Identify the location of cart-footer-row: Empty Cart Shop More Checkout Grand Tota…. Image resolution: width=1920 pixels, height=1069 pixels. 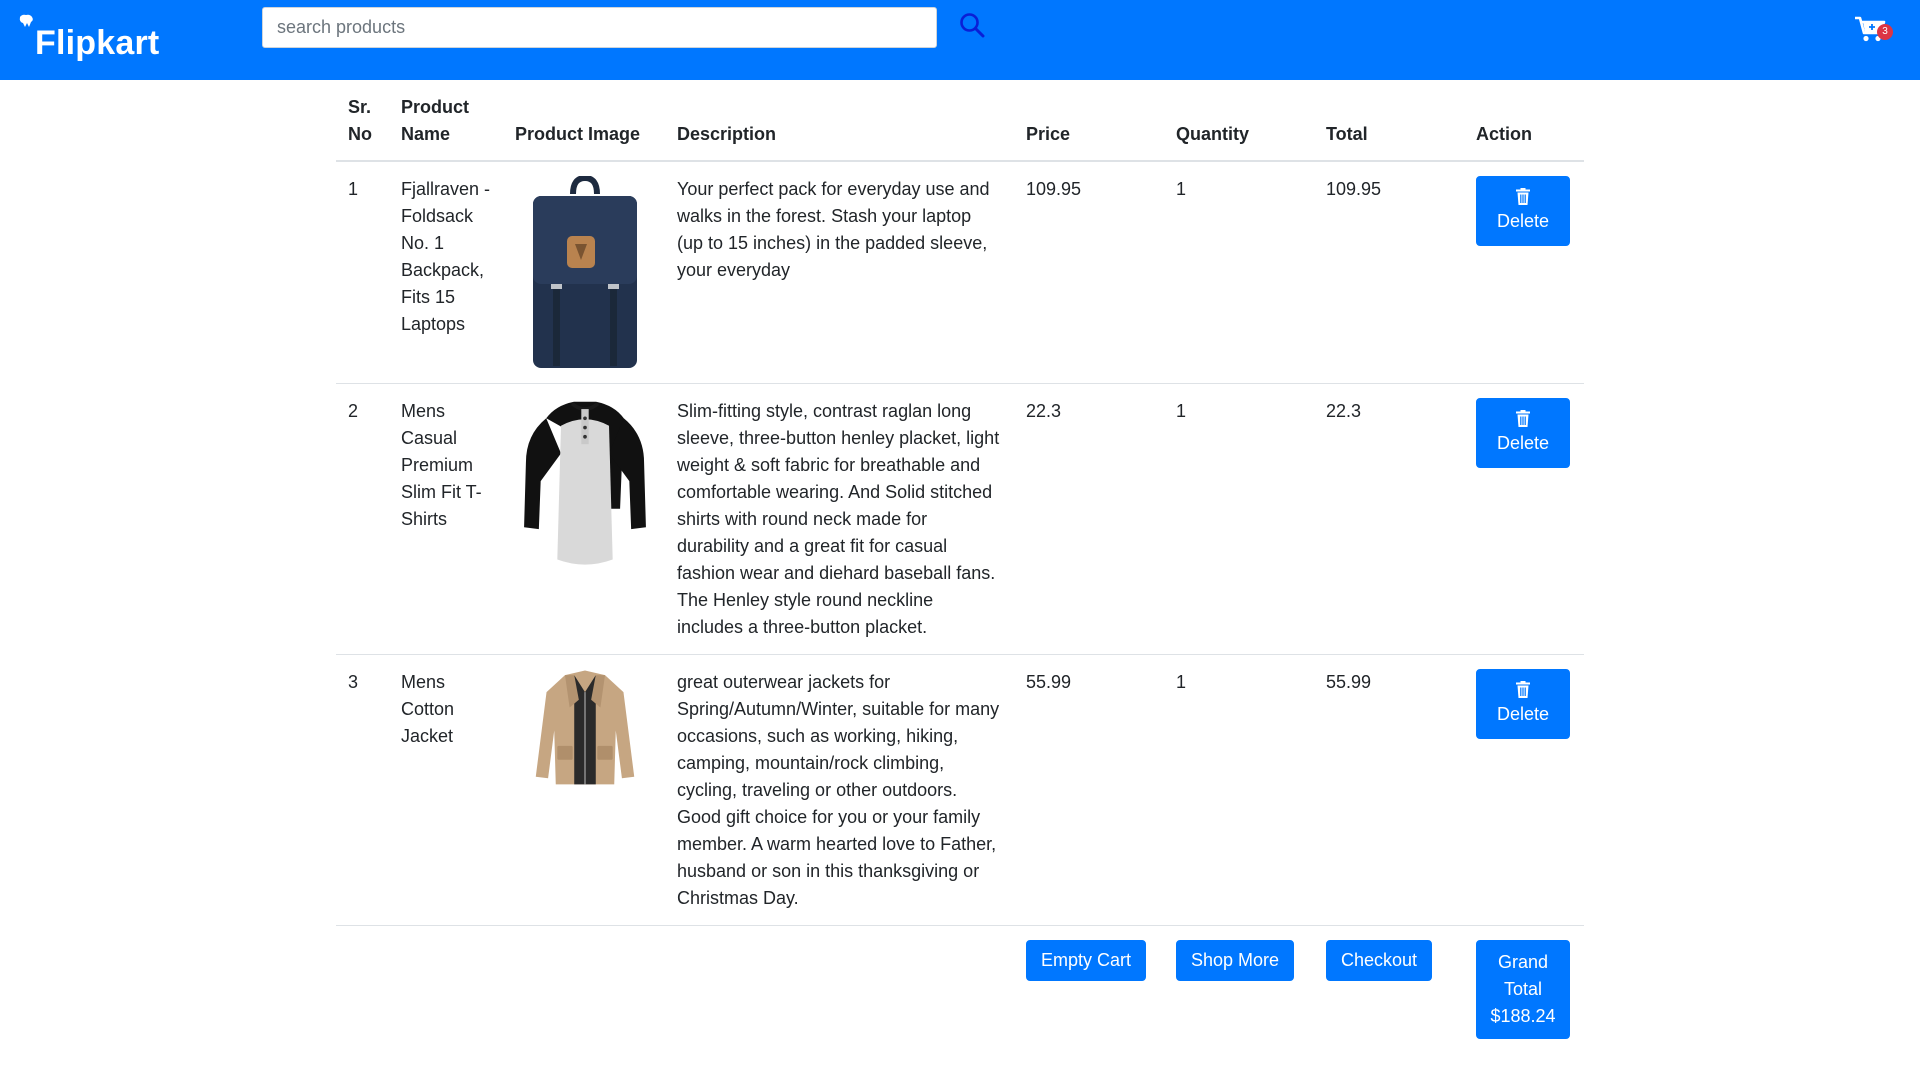
(960, 989).